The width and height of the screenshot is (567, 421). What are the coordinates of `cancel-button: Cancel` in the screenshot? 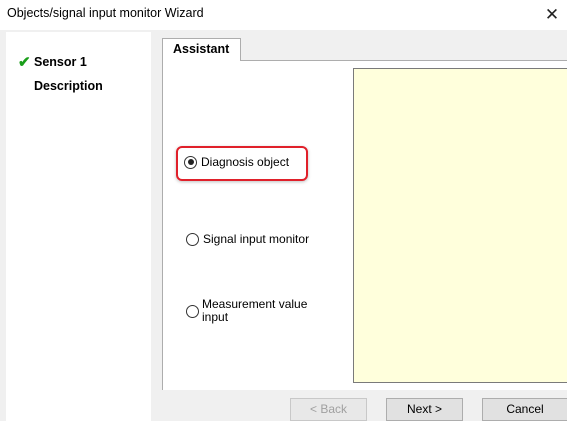 It's located at (524, 409).